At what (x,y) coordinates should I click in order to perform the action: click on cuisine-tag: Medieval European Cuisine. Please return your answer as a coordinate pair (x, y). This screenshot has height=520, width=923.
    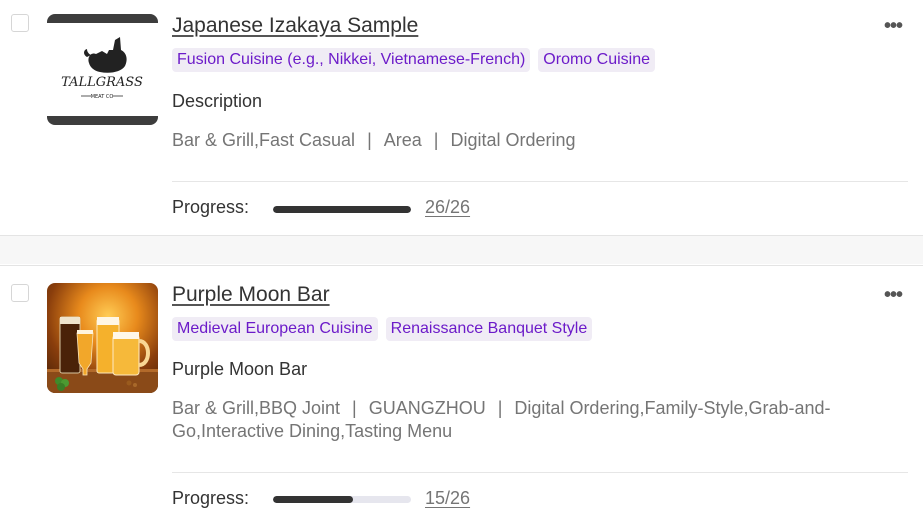
    Looking at the image, I should click on (275, 329).